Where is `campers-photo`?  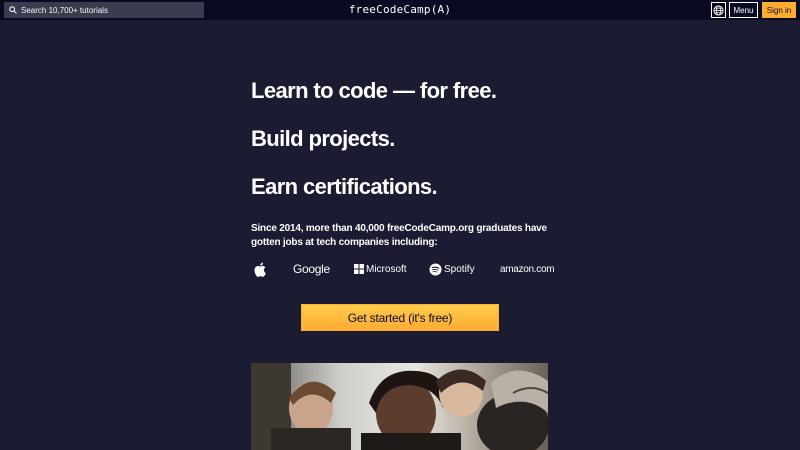 campers-photo is located at coordinates (399, 406).